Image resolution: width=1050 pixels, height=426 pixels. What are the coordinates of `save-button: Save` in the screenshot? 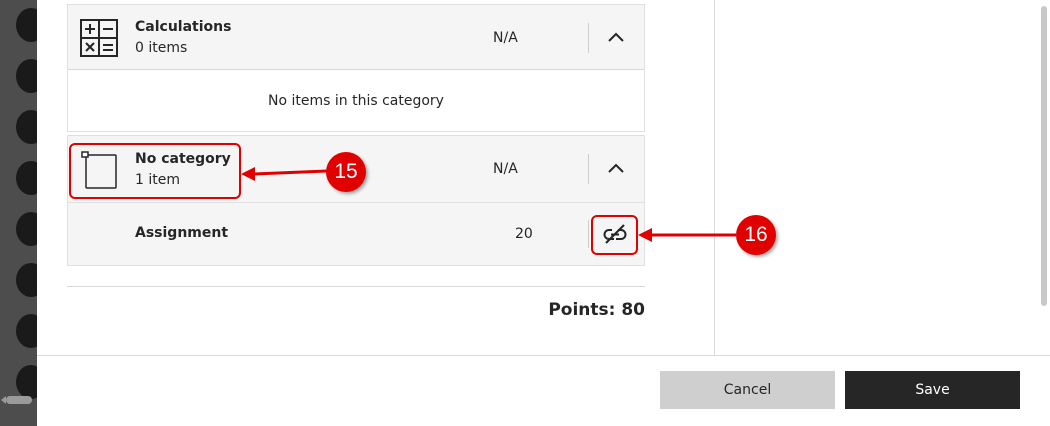 It's located at (932, 390).